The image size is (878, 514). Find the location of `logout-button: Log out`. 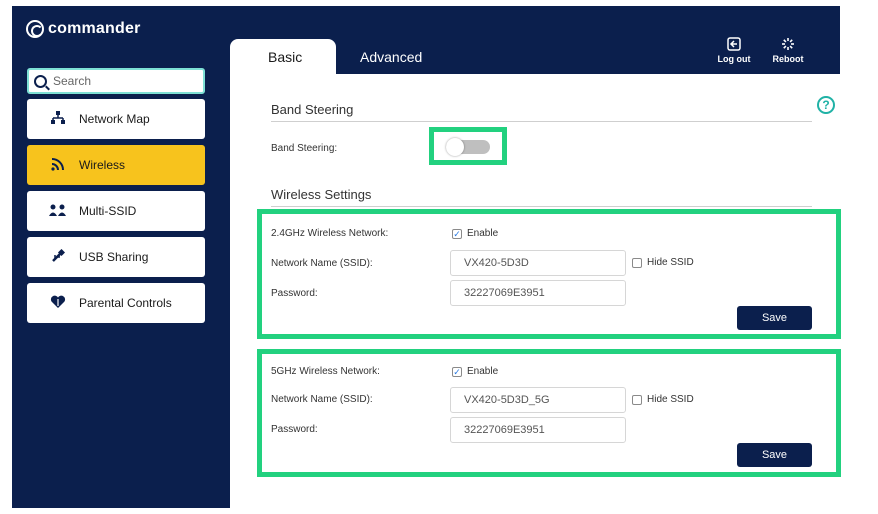

logout-button: Log out is located at coordinates (734, 50).